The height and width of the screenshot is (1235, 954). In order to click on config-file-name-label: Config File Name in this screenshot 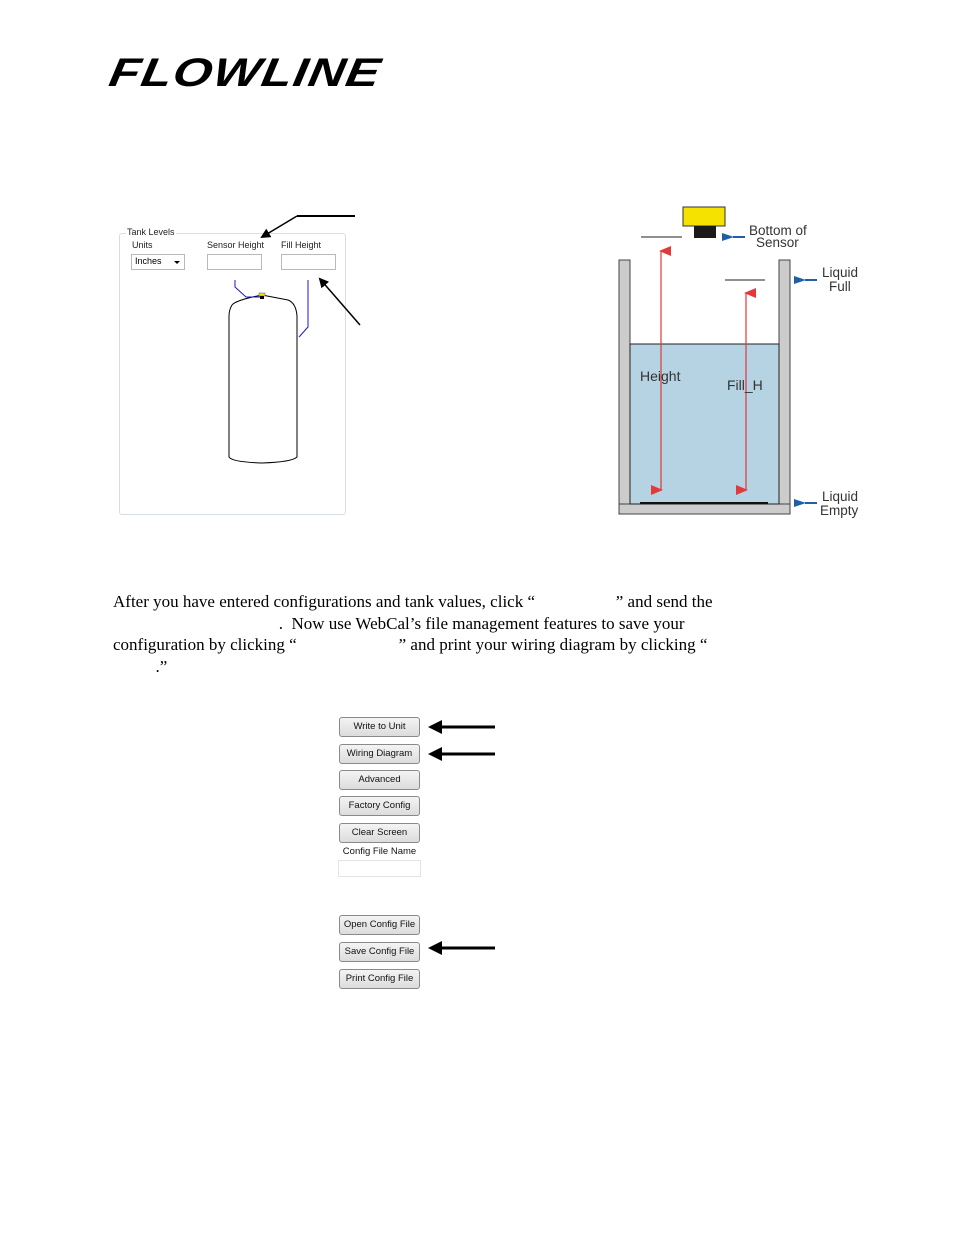, I will do `click(379, 851)`.